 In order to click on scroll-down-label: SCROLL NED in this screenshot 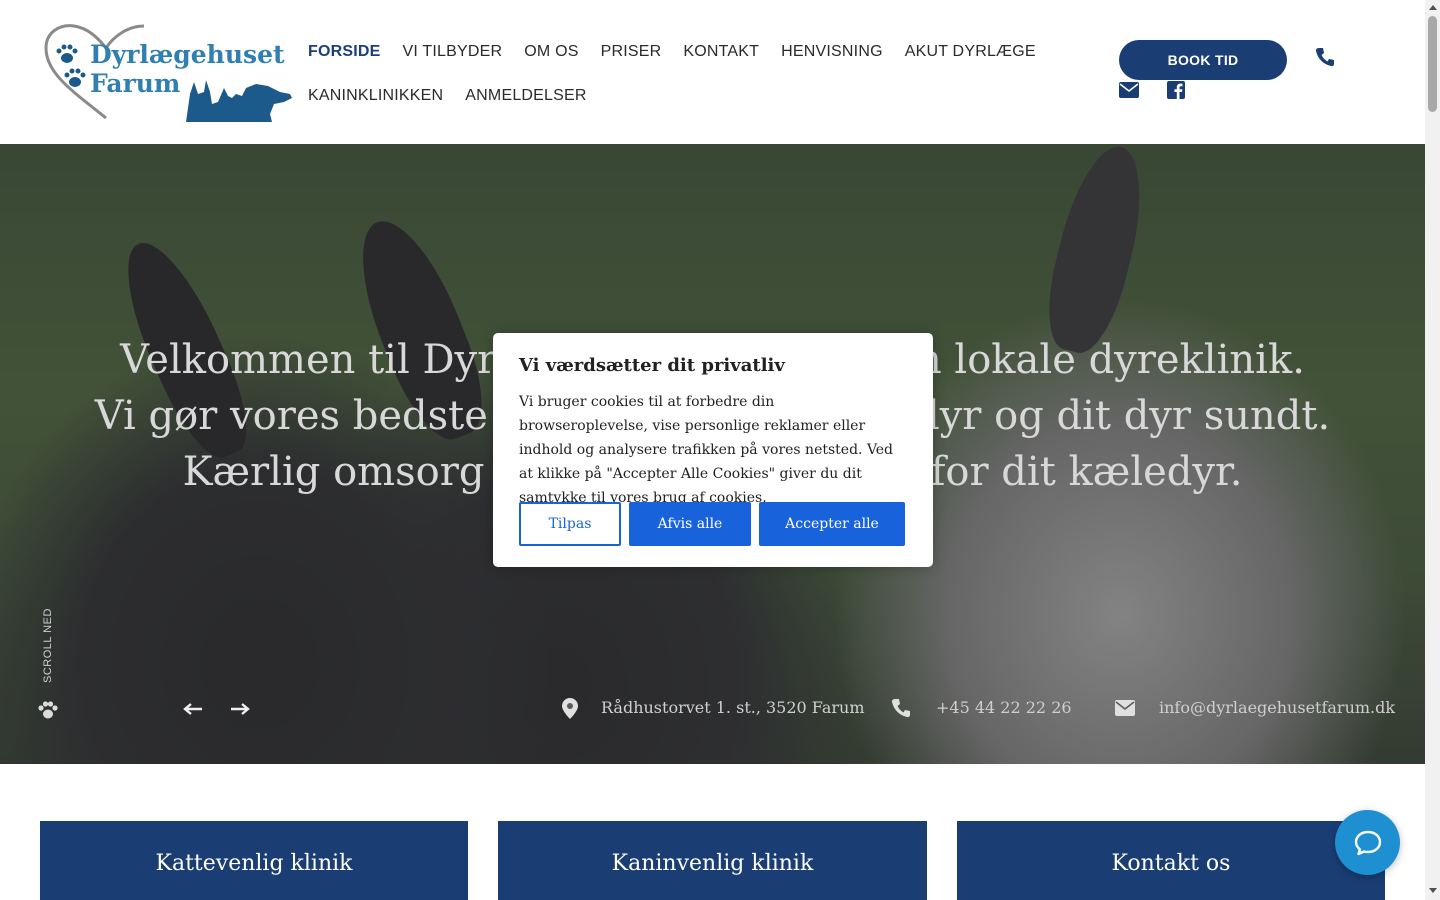, I will do `click(48, 645)`.